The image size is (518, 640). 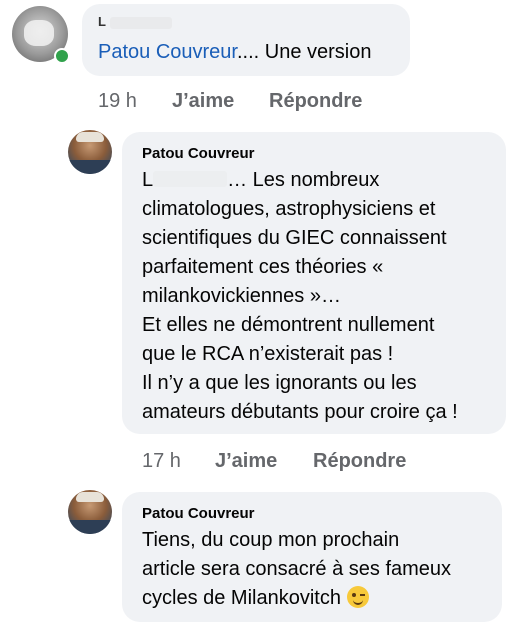 I want to click on mention-link: Patou Couvreur, so click(x=167, y=52).